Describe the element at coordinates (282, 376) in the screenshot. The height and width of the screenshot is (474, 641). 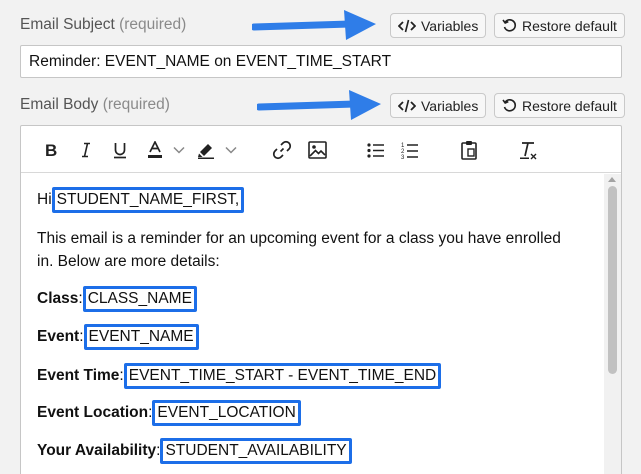
I see `variable-tag: EVENT_TIME_START - EVENT_TIME_END` at that location.